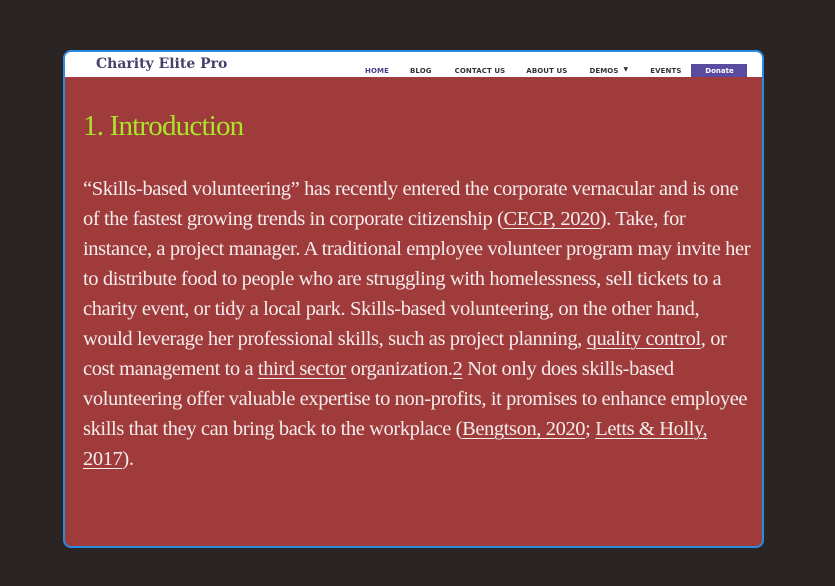  What do you see at coordinates (590, 429) in the screenshot?
I see `paragraph-text: ;` at bounding box center [590, 429].